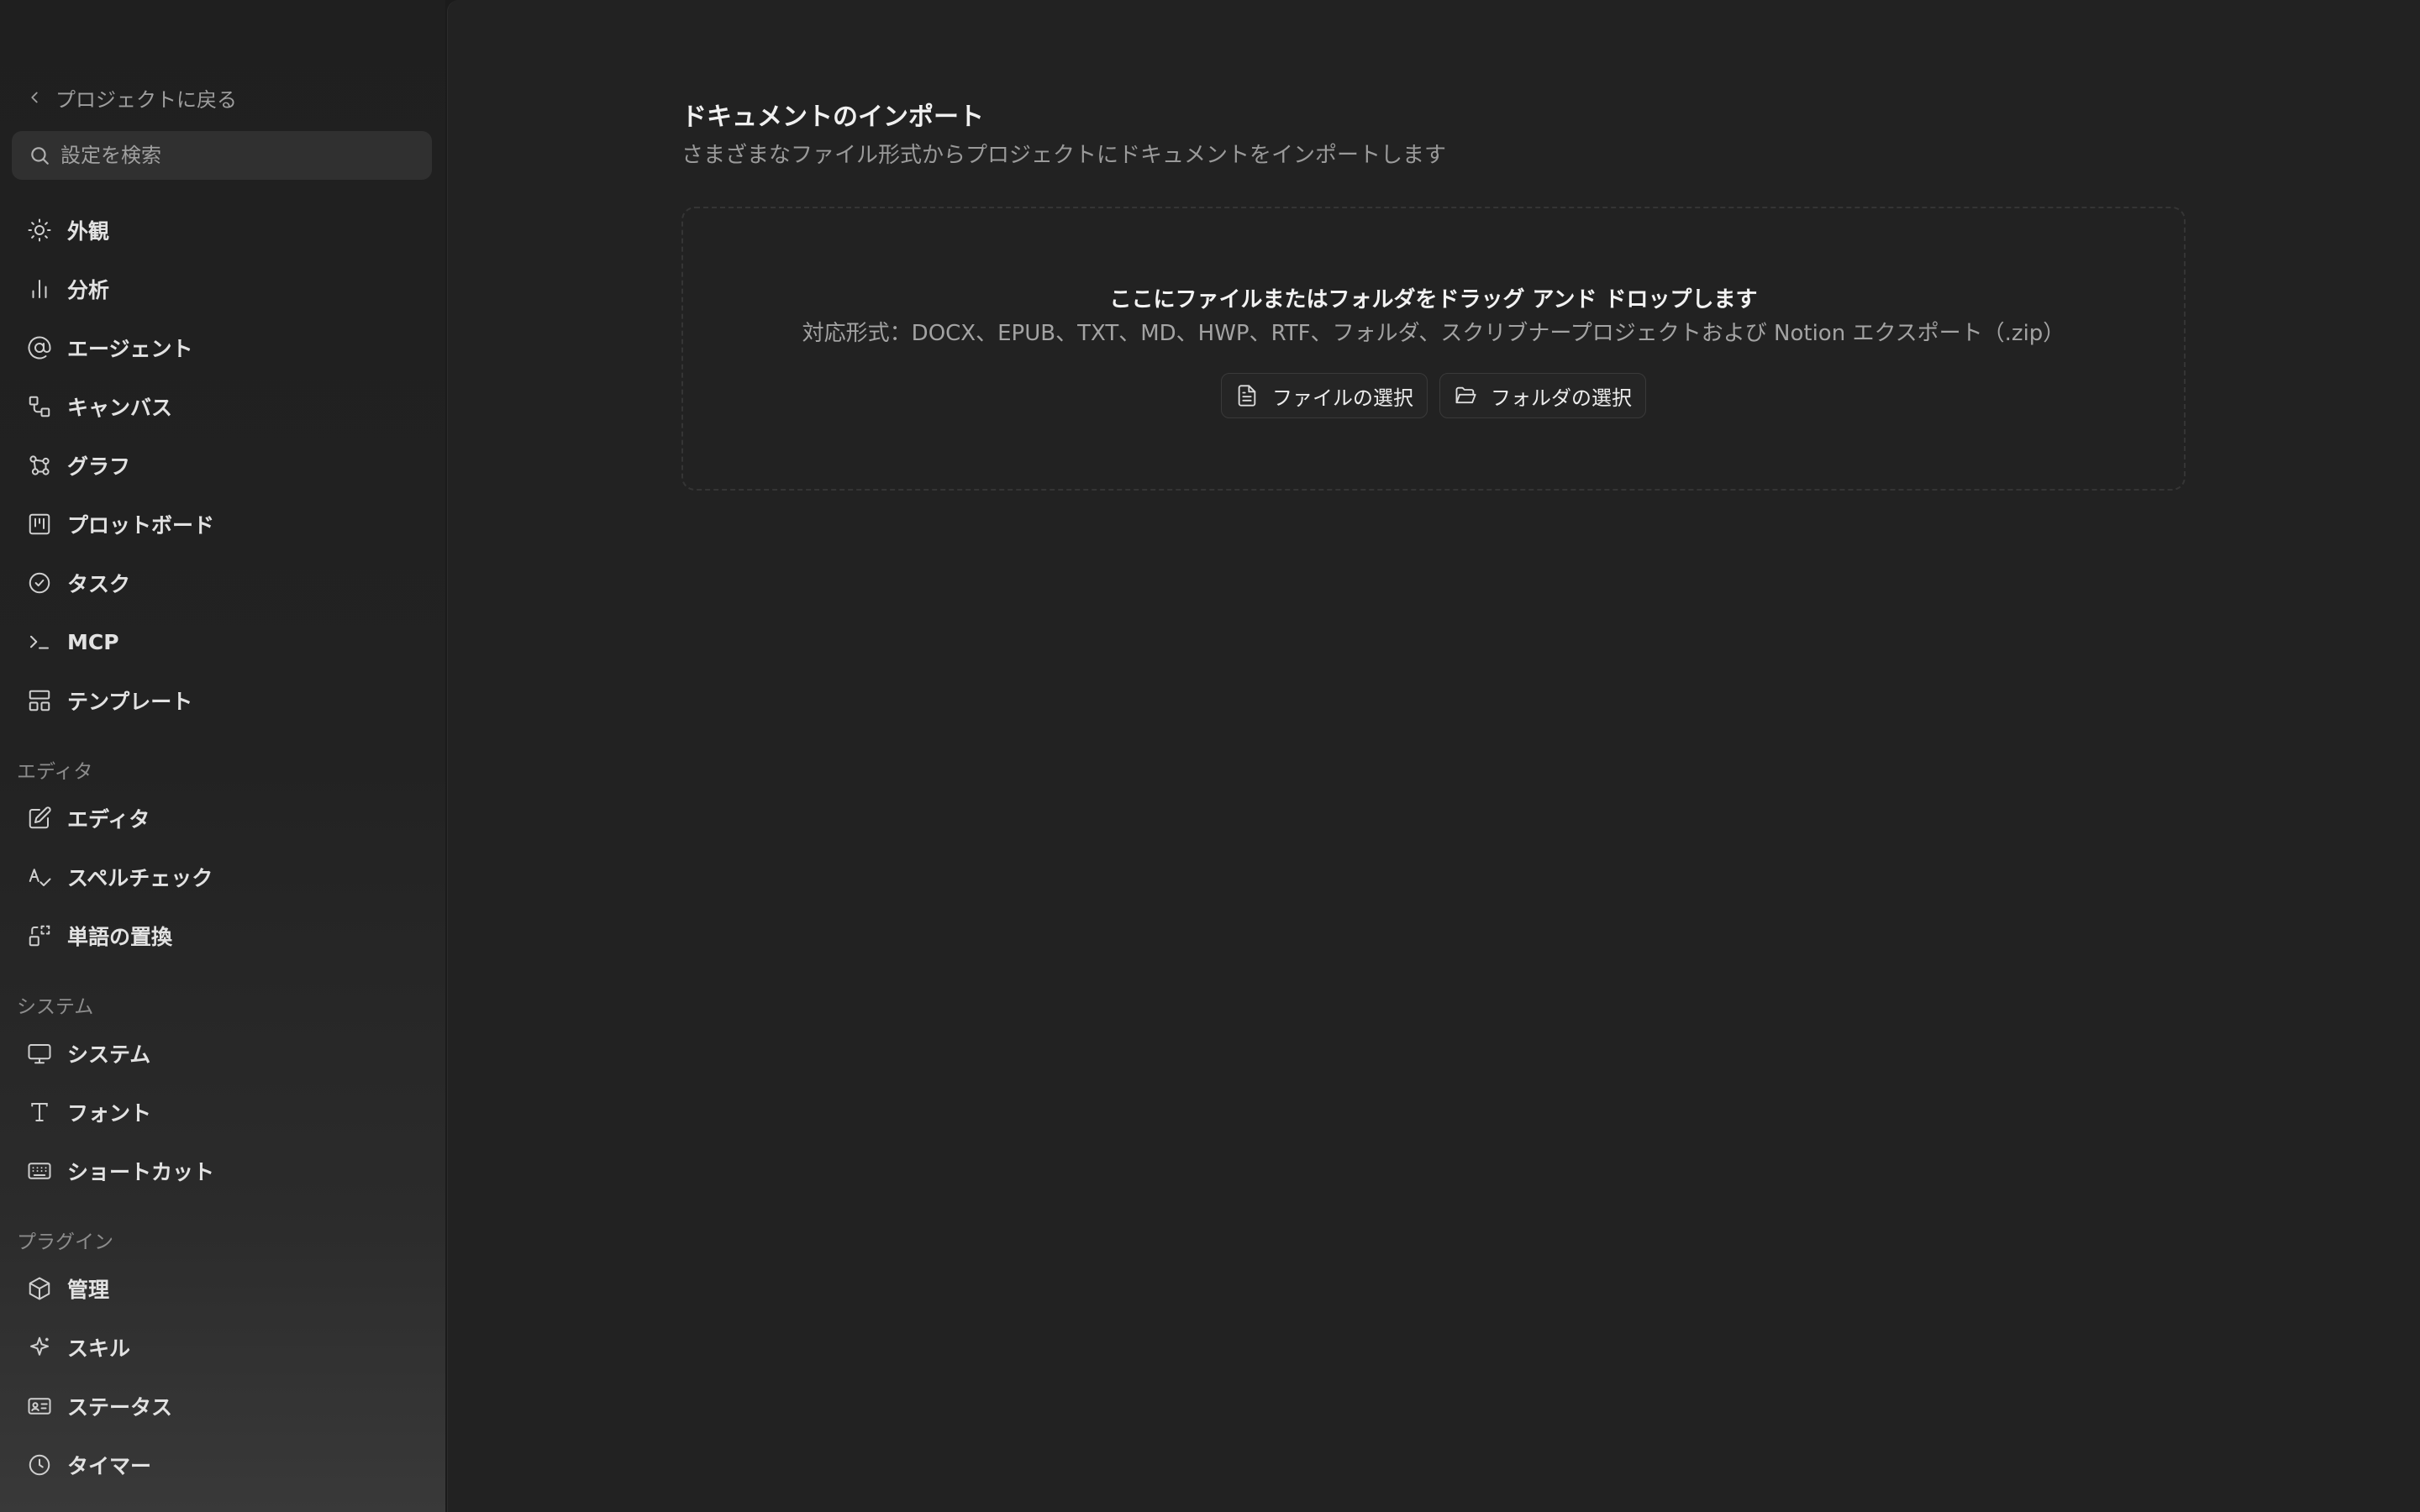 The width and height of the screenshot is (2420, 1512). What do you see at coordinates (39, 1112) in the screenshot?
I see `type-icon` at bounding box center [39, 1112].